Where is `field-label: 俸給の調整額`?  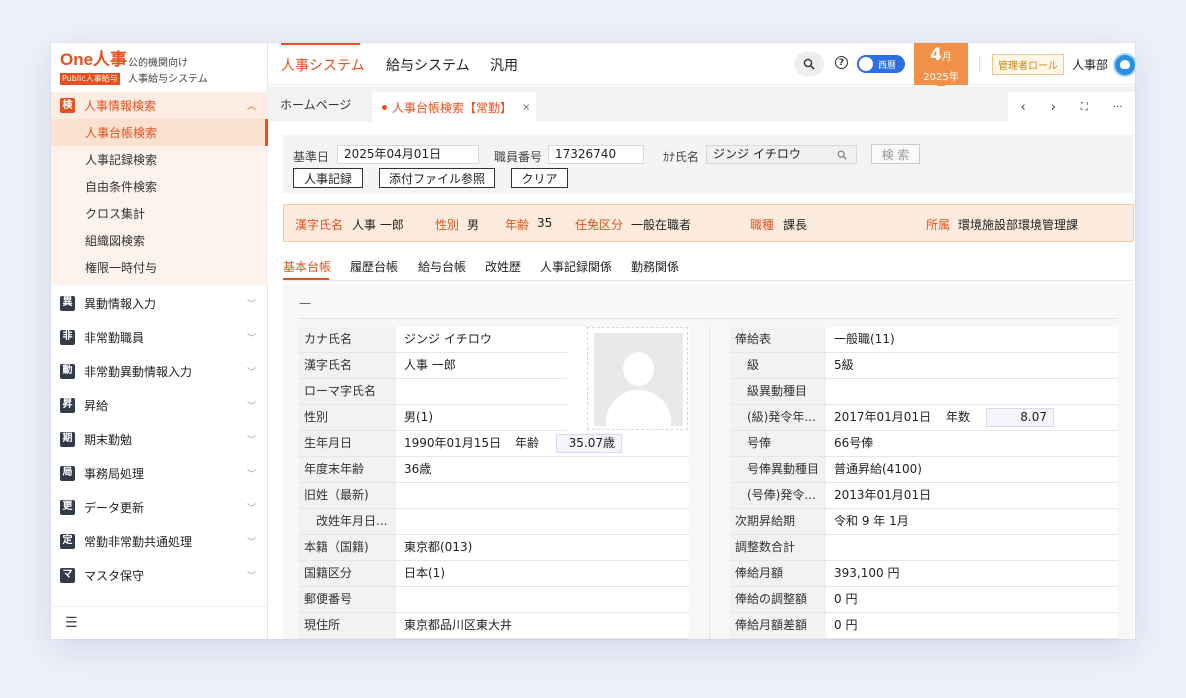 field-label: 俸給の調整額 is located at coordinates (778, 599).